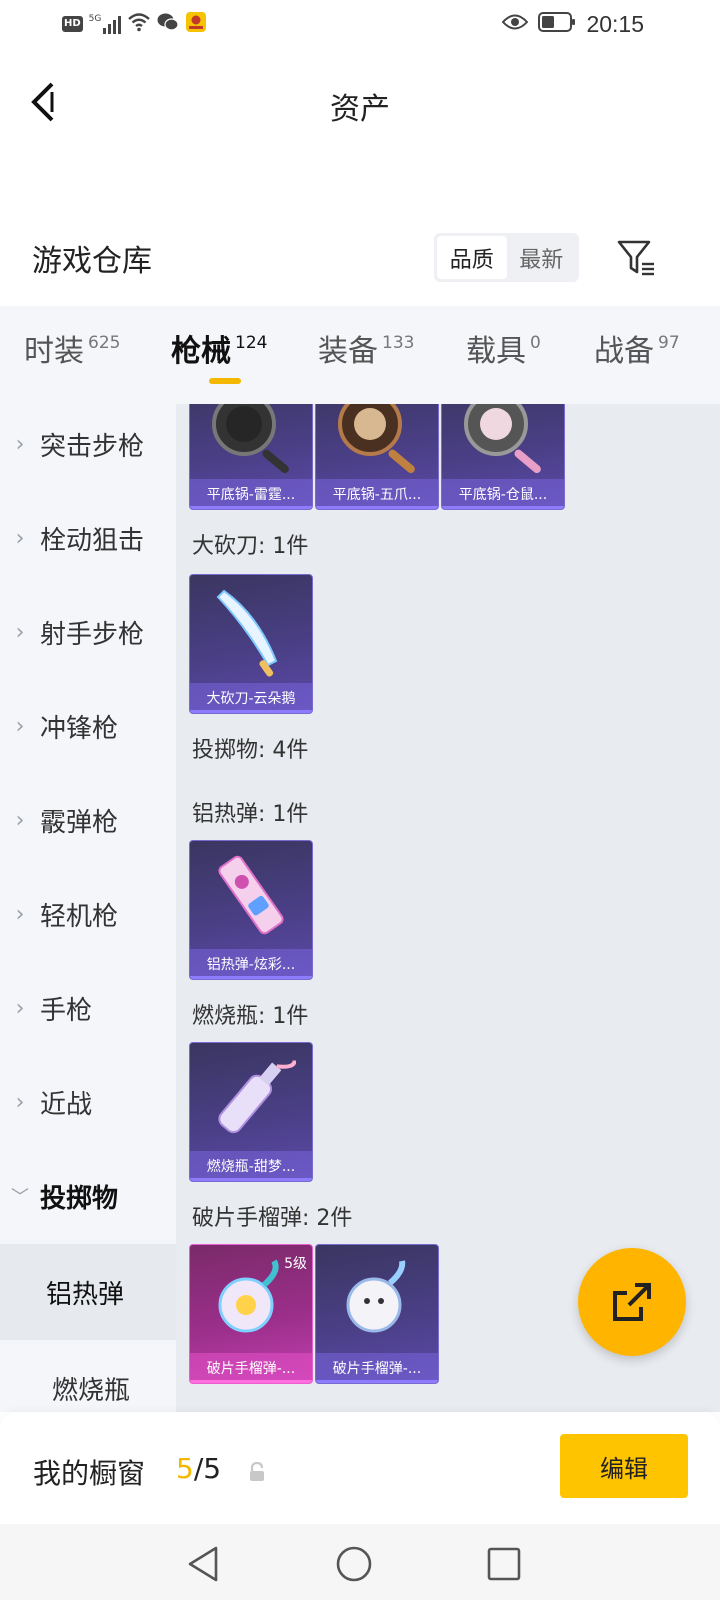 The height and width of the screenshot is (1600, 720). Describe the element at coordinates (79, 1198) in the screenshot. I see `sidebar-item-label: 投掷物` at that location.